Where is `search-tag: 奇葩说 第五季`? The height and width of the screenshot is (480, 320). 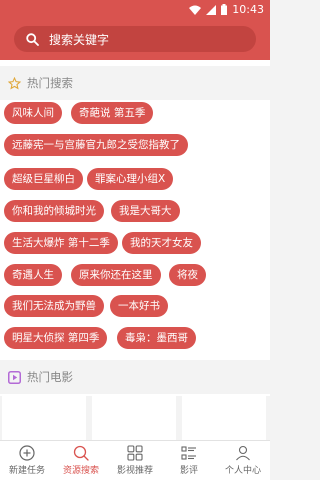 search-tag: 奇葩说 第五季 is located at coordinates (112, 113).